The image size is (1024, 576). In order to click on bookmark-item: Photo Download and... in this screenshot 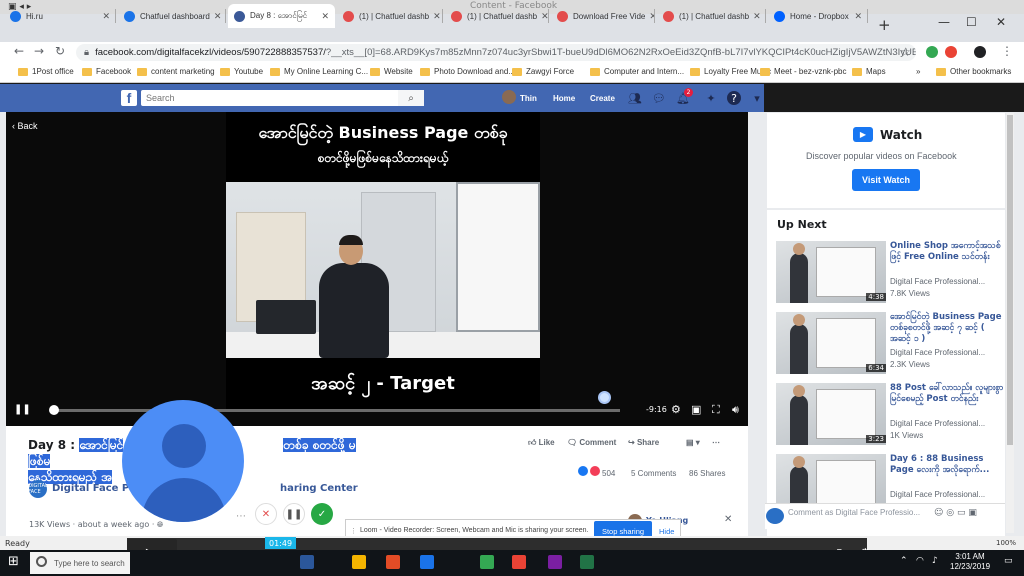, I will do `click(467, 71)`.